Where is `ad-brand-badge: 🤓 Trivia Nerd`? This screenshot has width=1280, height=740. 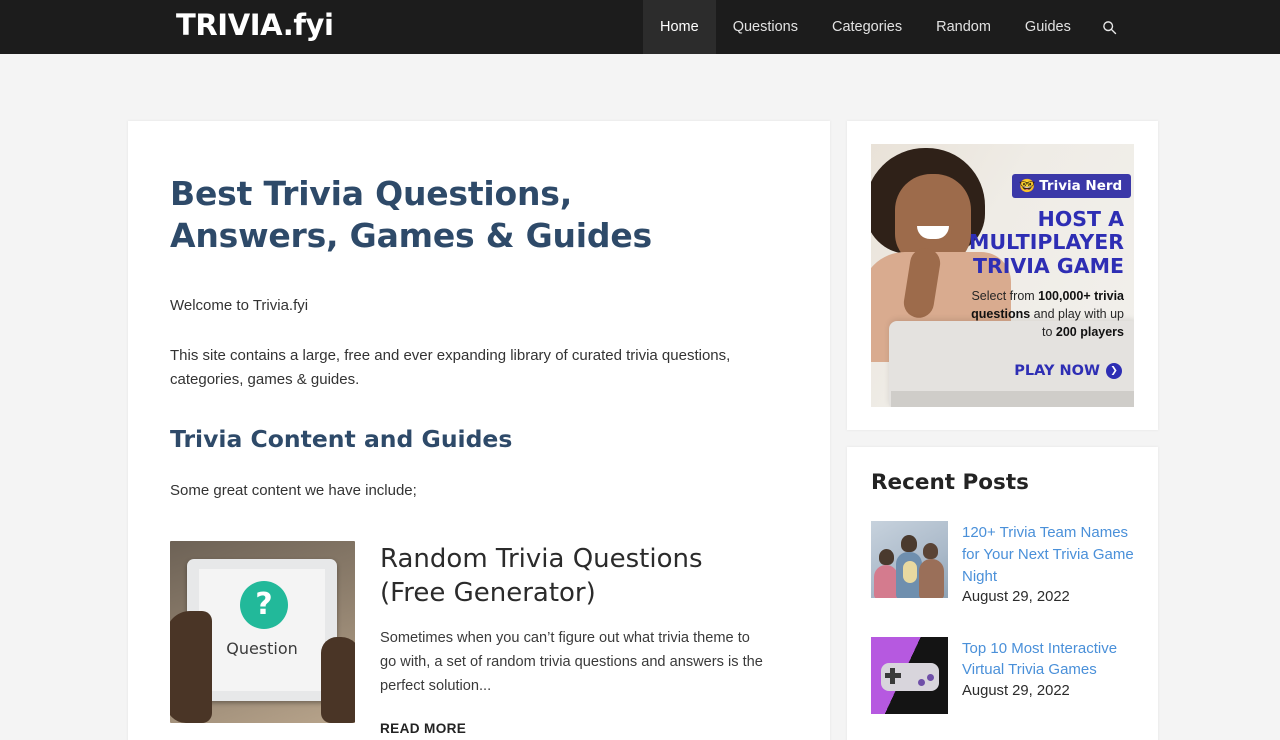
ad-brand-badge: 🤓 Trivia Nerd is located at coordinates (1072, 186).